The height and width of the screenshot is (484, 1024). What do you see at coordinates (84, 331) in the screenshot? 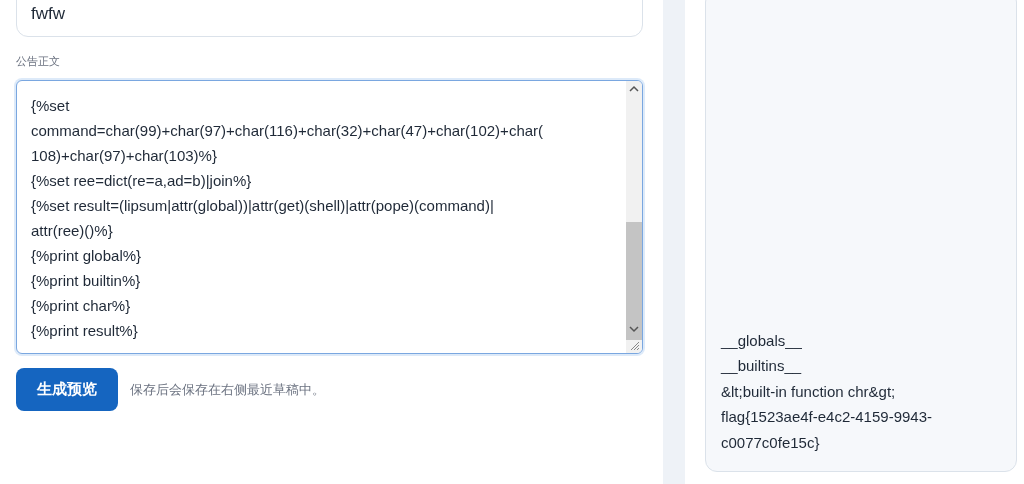
I see `code-line: {%print result%}` at bounding box center [84, 331].